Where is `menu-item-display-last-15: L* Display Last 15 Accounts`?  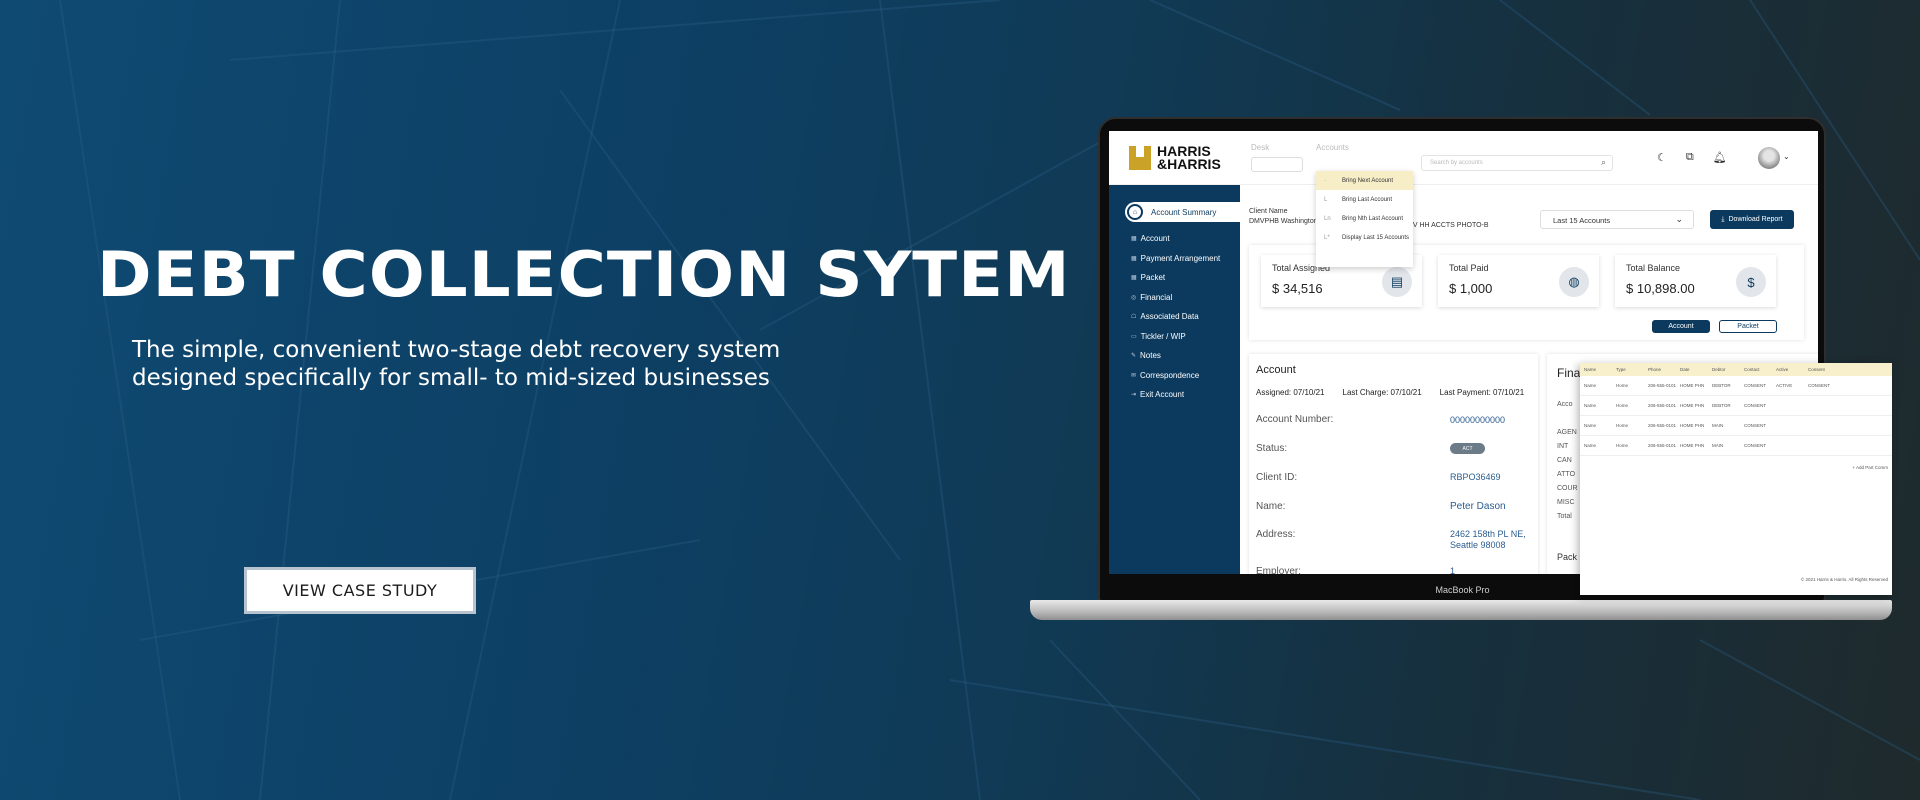 menu-item-display-last-15: L* Display Last 15 Accounts is located at coordinates (1364, 237).